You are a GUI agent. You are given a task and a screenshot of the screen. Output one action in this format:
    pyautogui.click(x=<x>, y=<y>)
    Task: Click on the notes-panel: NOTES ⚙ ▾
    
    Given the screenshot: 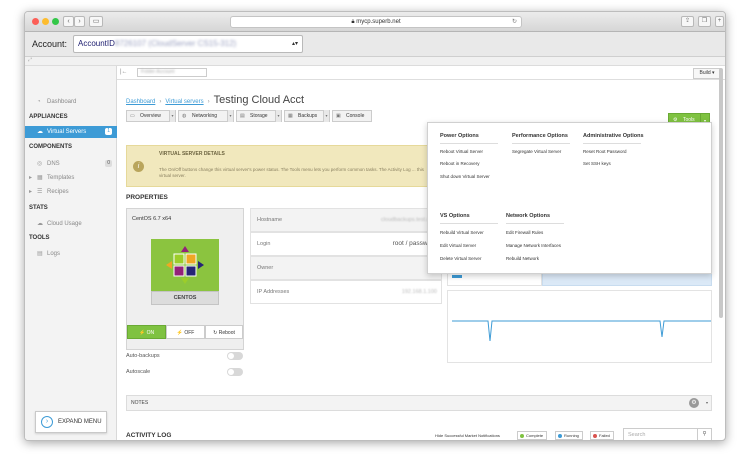 What is the action you would take?
    pyautogui.click(x=419, y=403)
    